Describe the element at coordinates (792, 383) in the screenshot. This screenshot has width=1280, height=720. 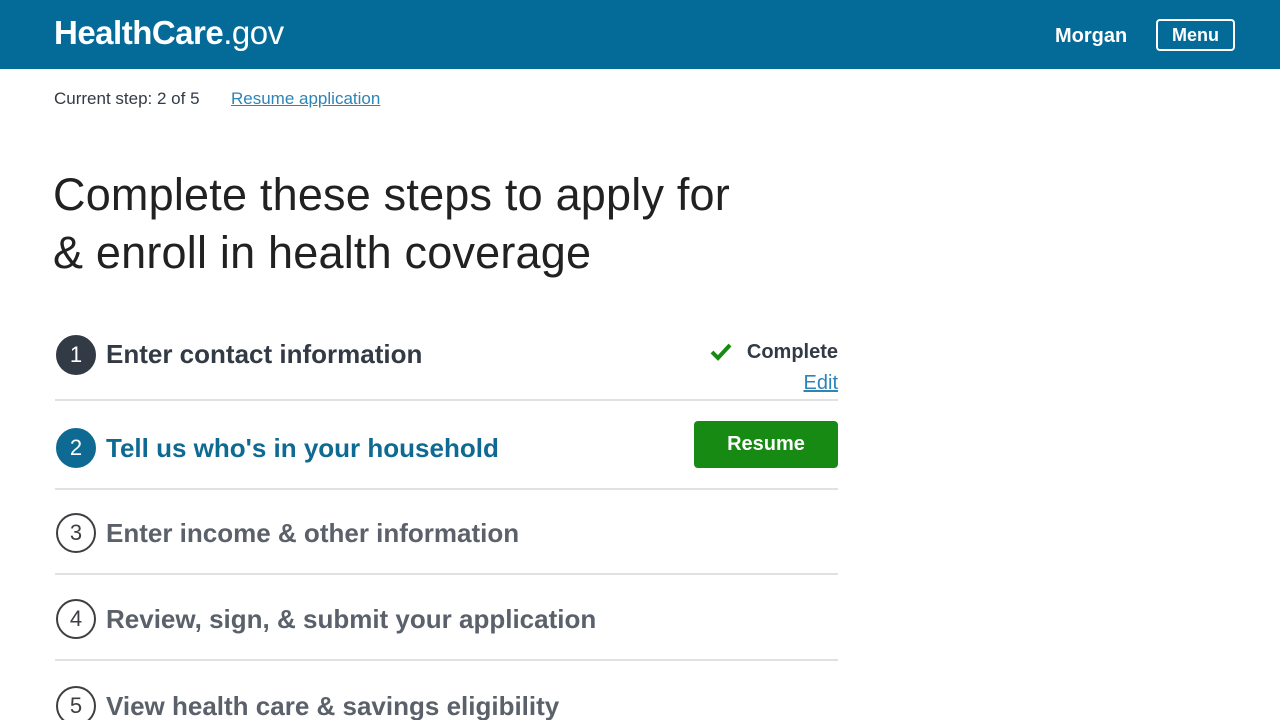
I see `edit-step-link: Edit` at that location.